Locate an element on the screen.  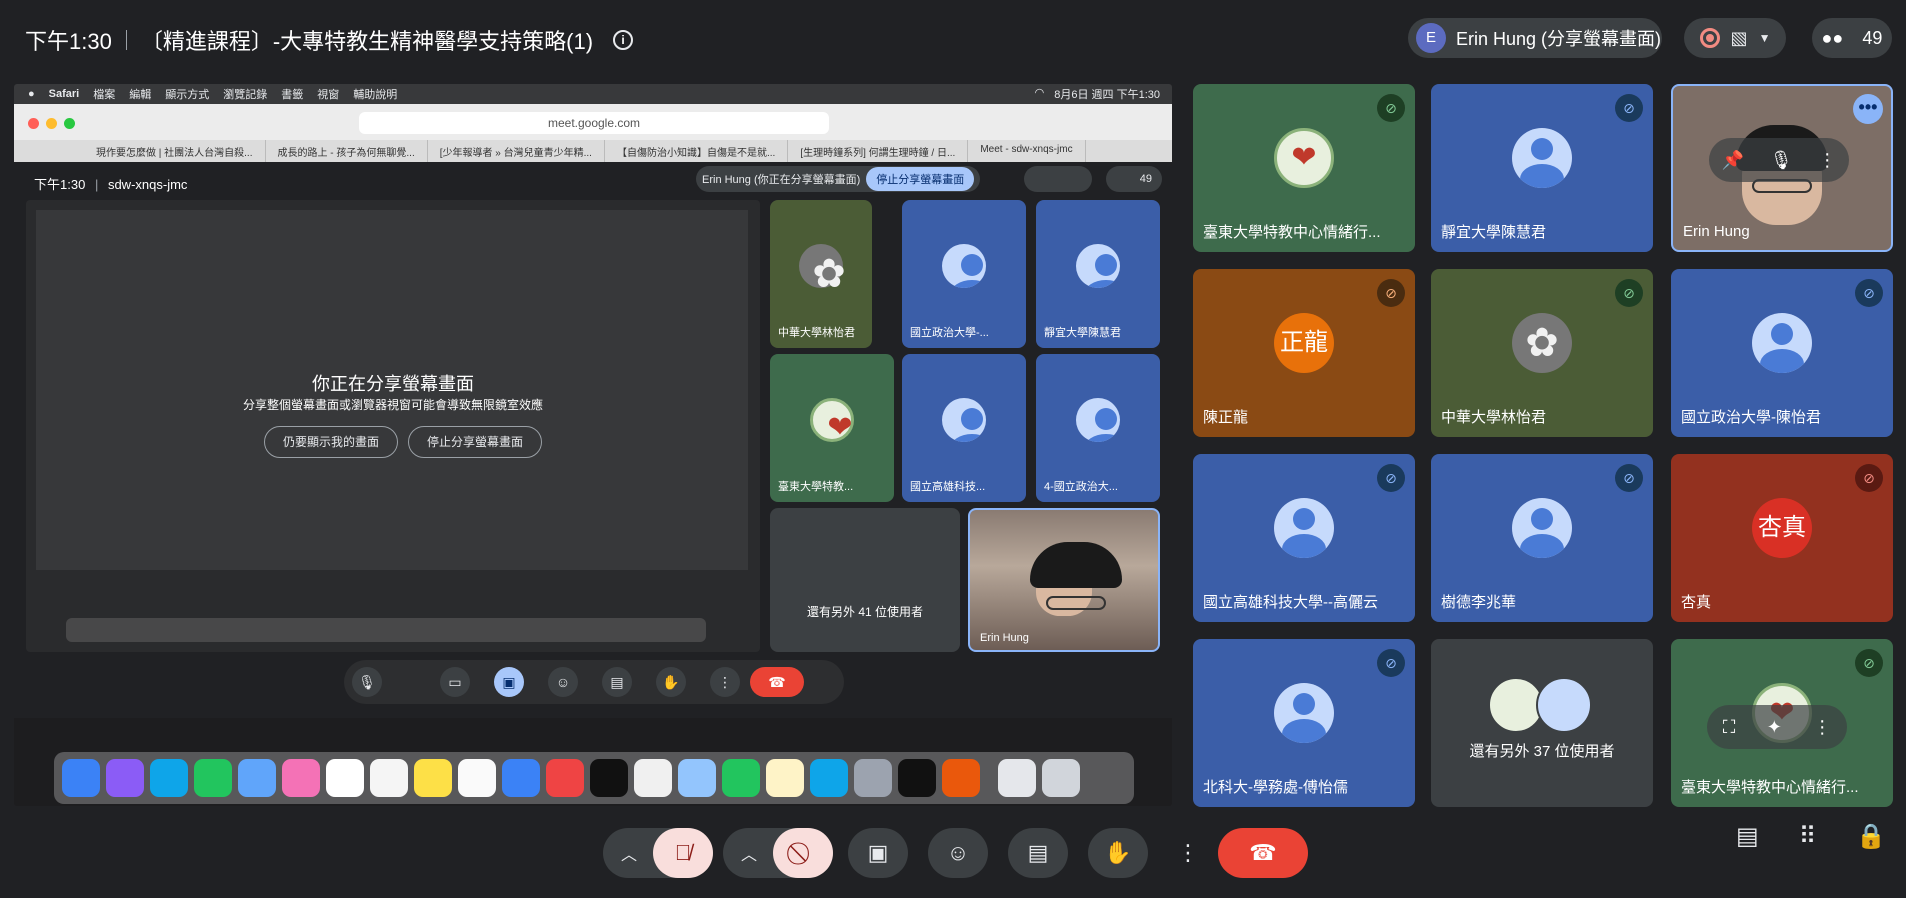
raise-hand-button: ✋ is located at coordinates (1118, 853).